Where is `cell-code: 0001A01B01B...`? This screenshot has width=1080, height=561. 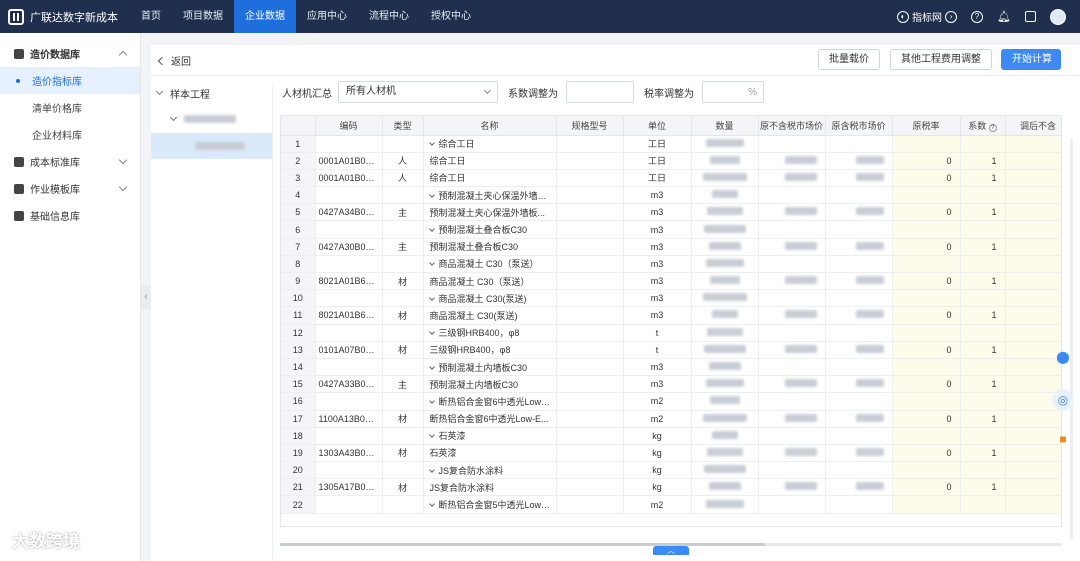
cell-code: 0001A01B01B... is located at coordinates (349, 178).